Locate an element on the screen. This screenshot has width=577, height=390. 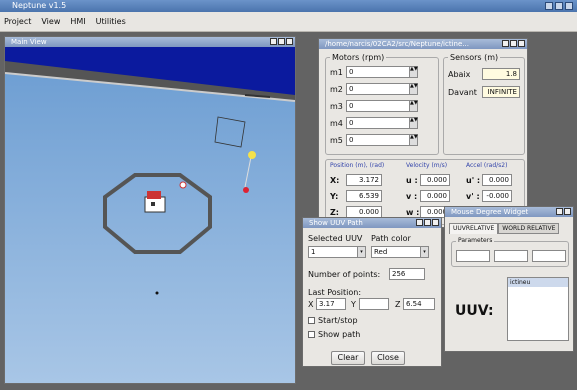
mouse-degree-titlebar: Mouse Degree Widget is located at coordinates (509, 212).